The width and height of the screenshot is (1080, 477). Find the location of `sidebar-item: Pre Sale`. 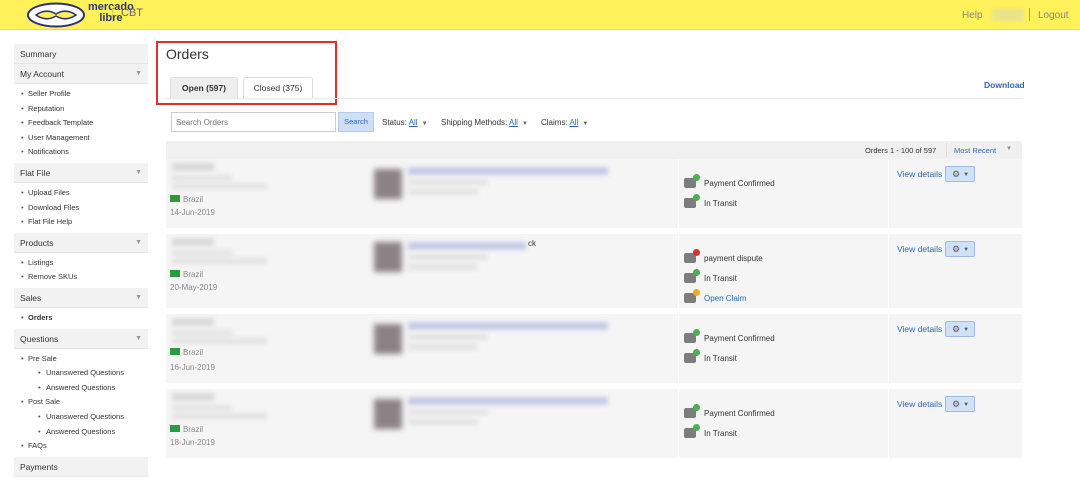

sidebar-item: Pre Sale is located at coordinates (84, 359).